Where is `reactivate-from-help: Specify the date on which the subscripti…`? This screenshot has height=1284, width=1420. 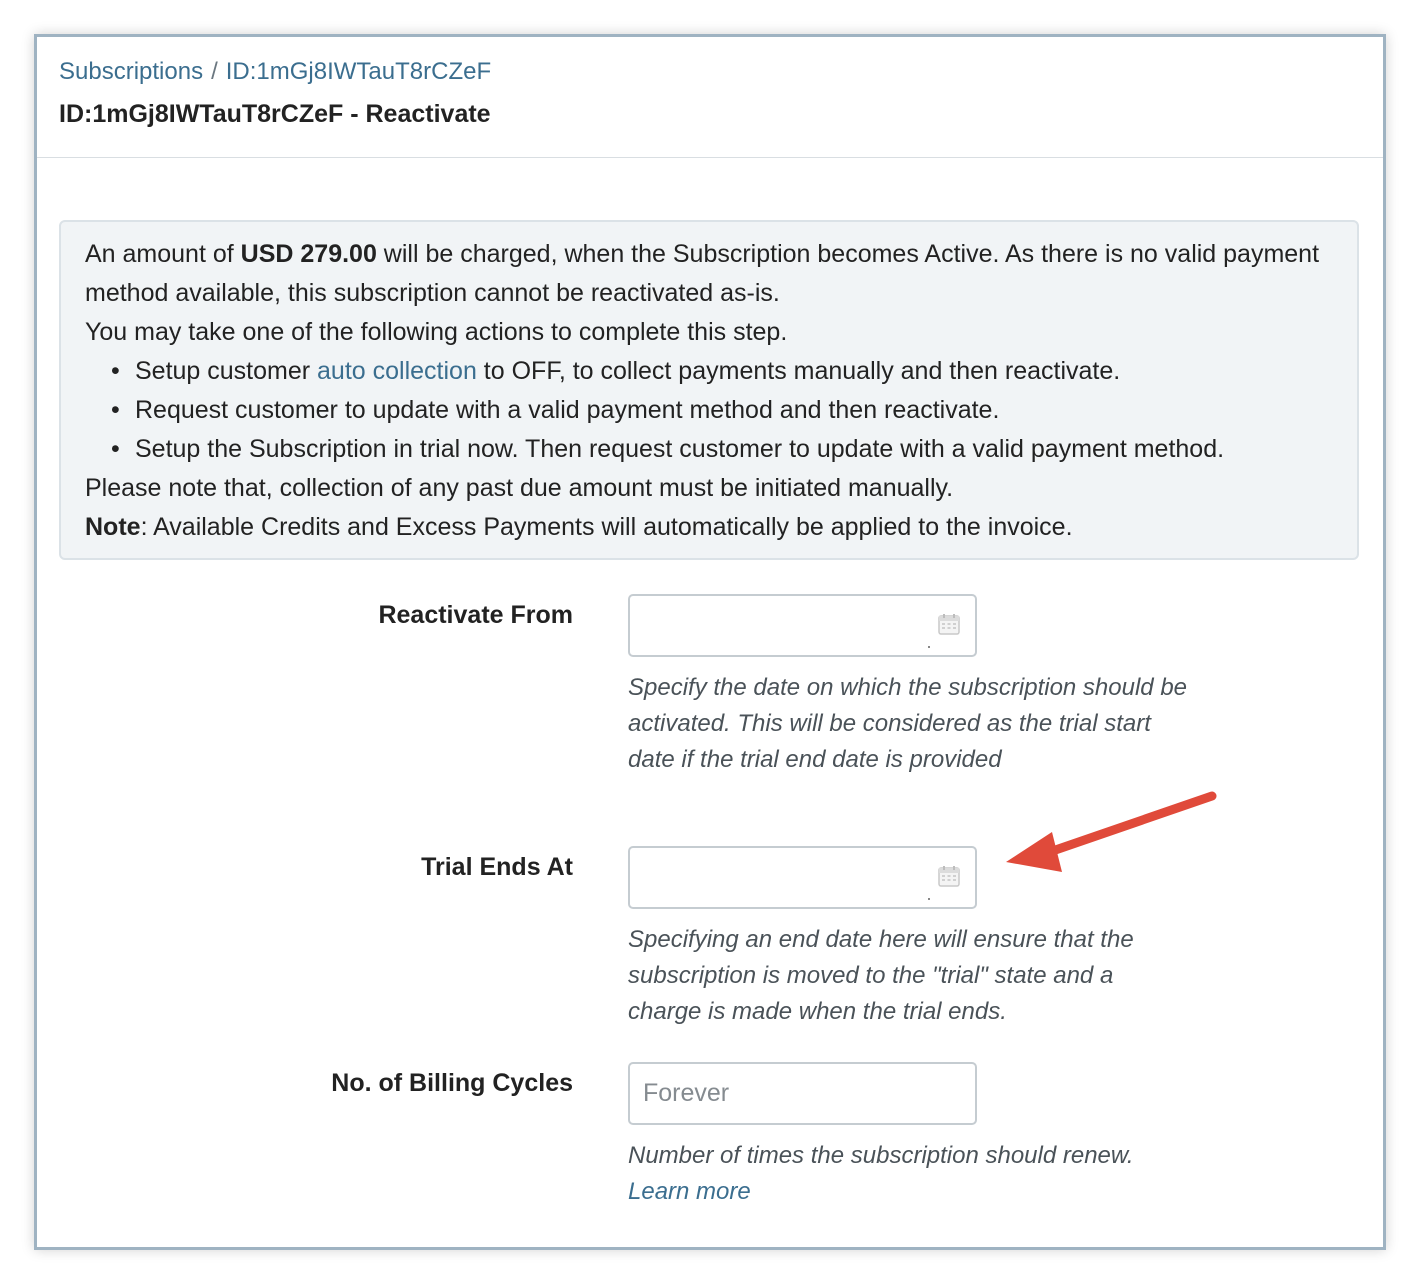
reactivate-from-help: Specify the date on which the subscripti… is located at coordinates (908, 723).